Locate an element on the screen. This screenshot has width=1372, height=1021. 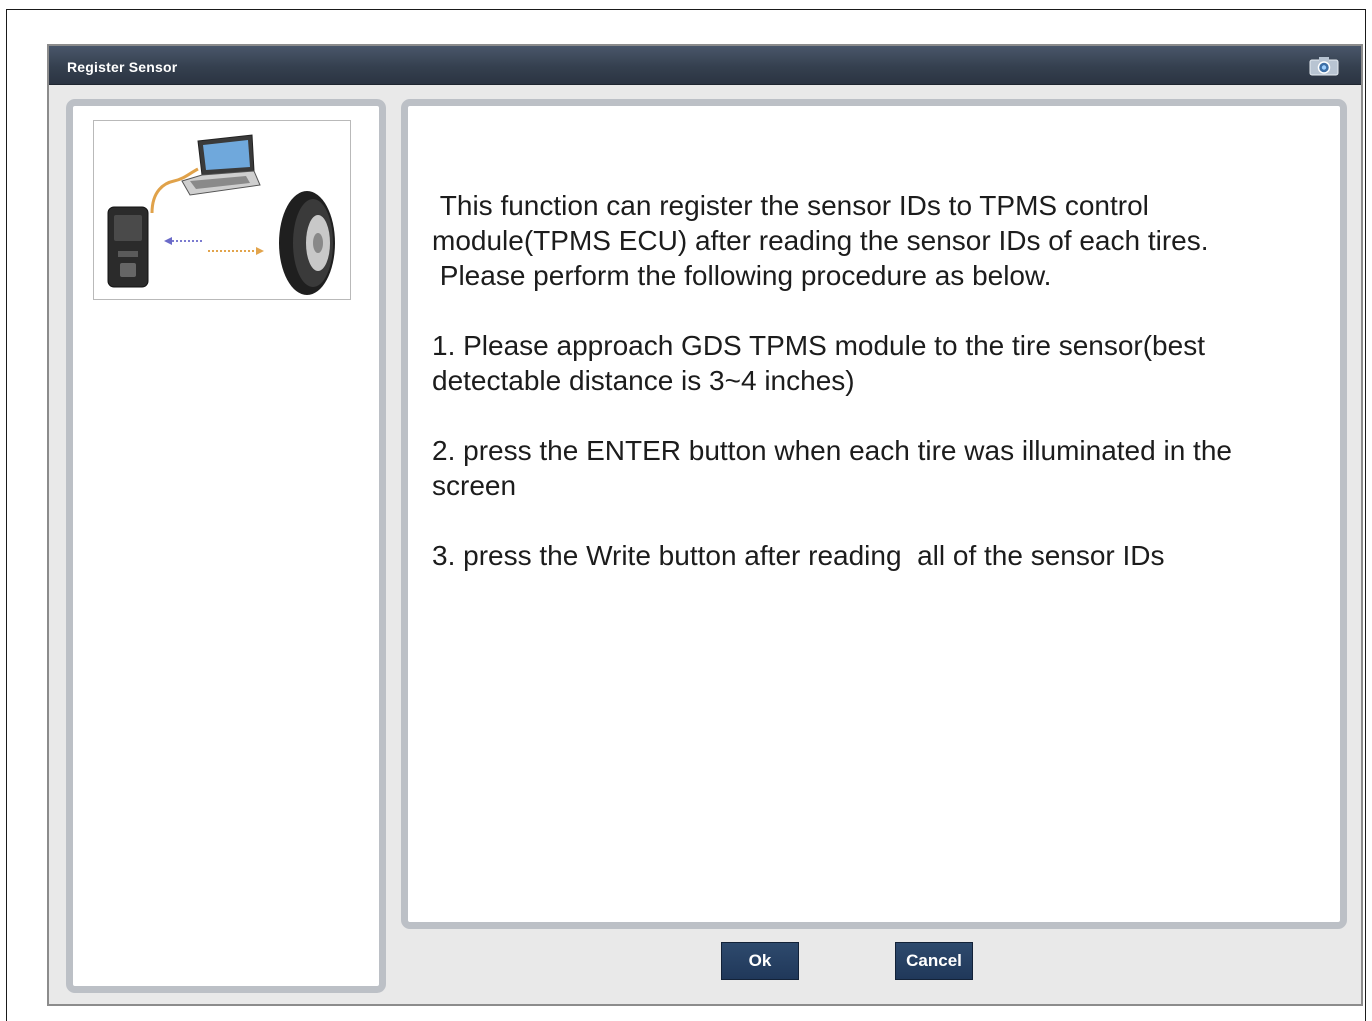
window-title: Register Sensor is located at coordinates (122, 67).